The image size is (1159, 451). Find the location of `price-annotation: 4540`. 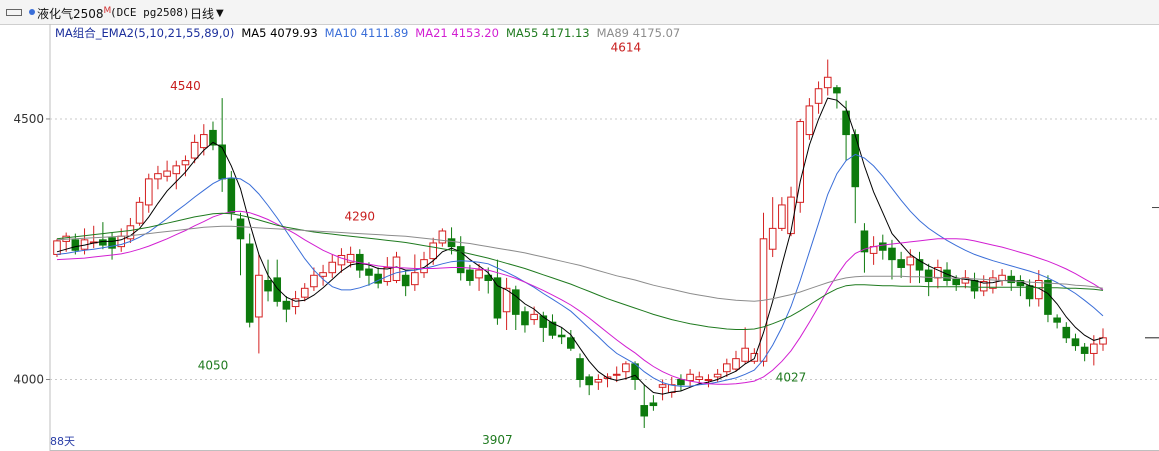

price-annotation: 4540 is located at coordinates (185, 86).